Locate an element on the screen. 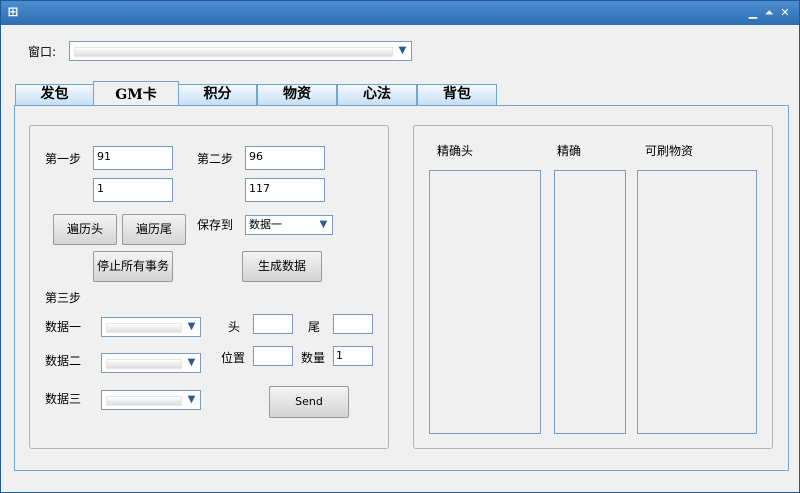  data2-select-track is located at coordinates (144, 364).